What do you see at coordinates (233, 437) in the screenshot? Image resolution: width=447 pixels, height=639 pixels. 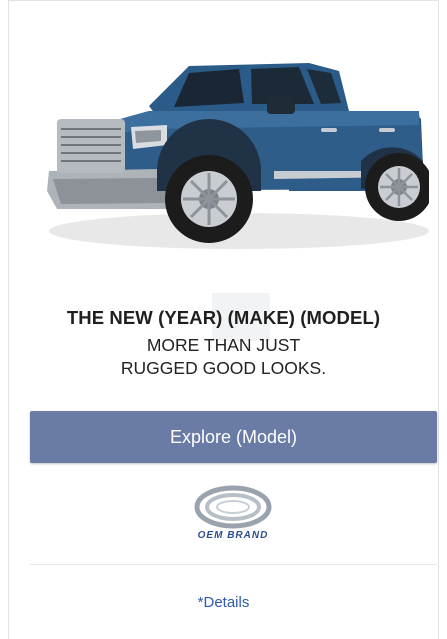 I see `explore-model-button: Explore (Model)` at bounding box center [233, 437].